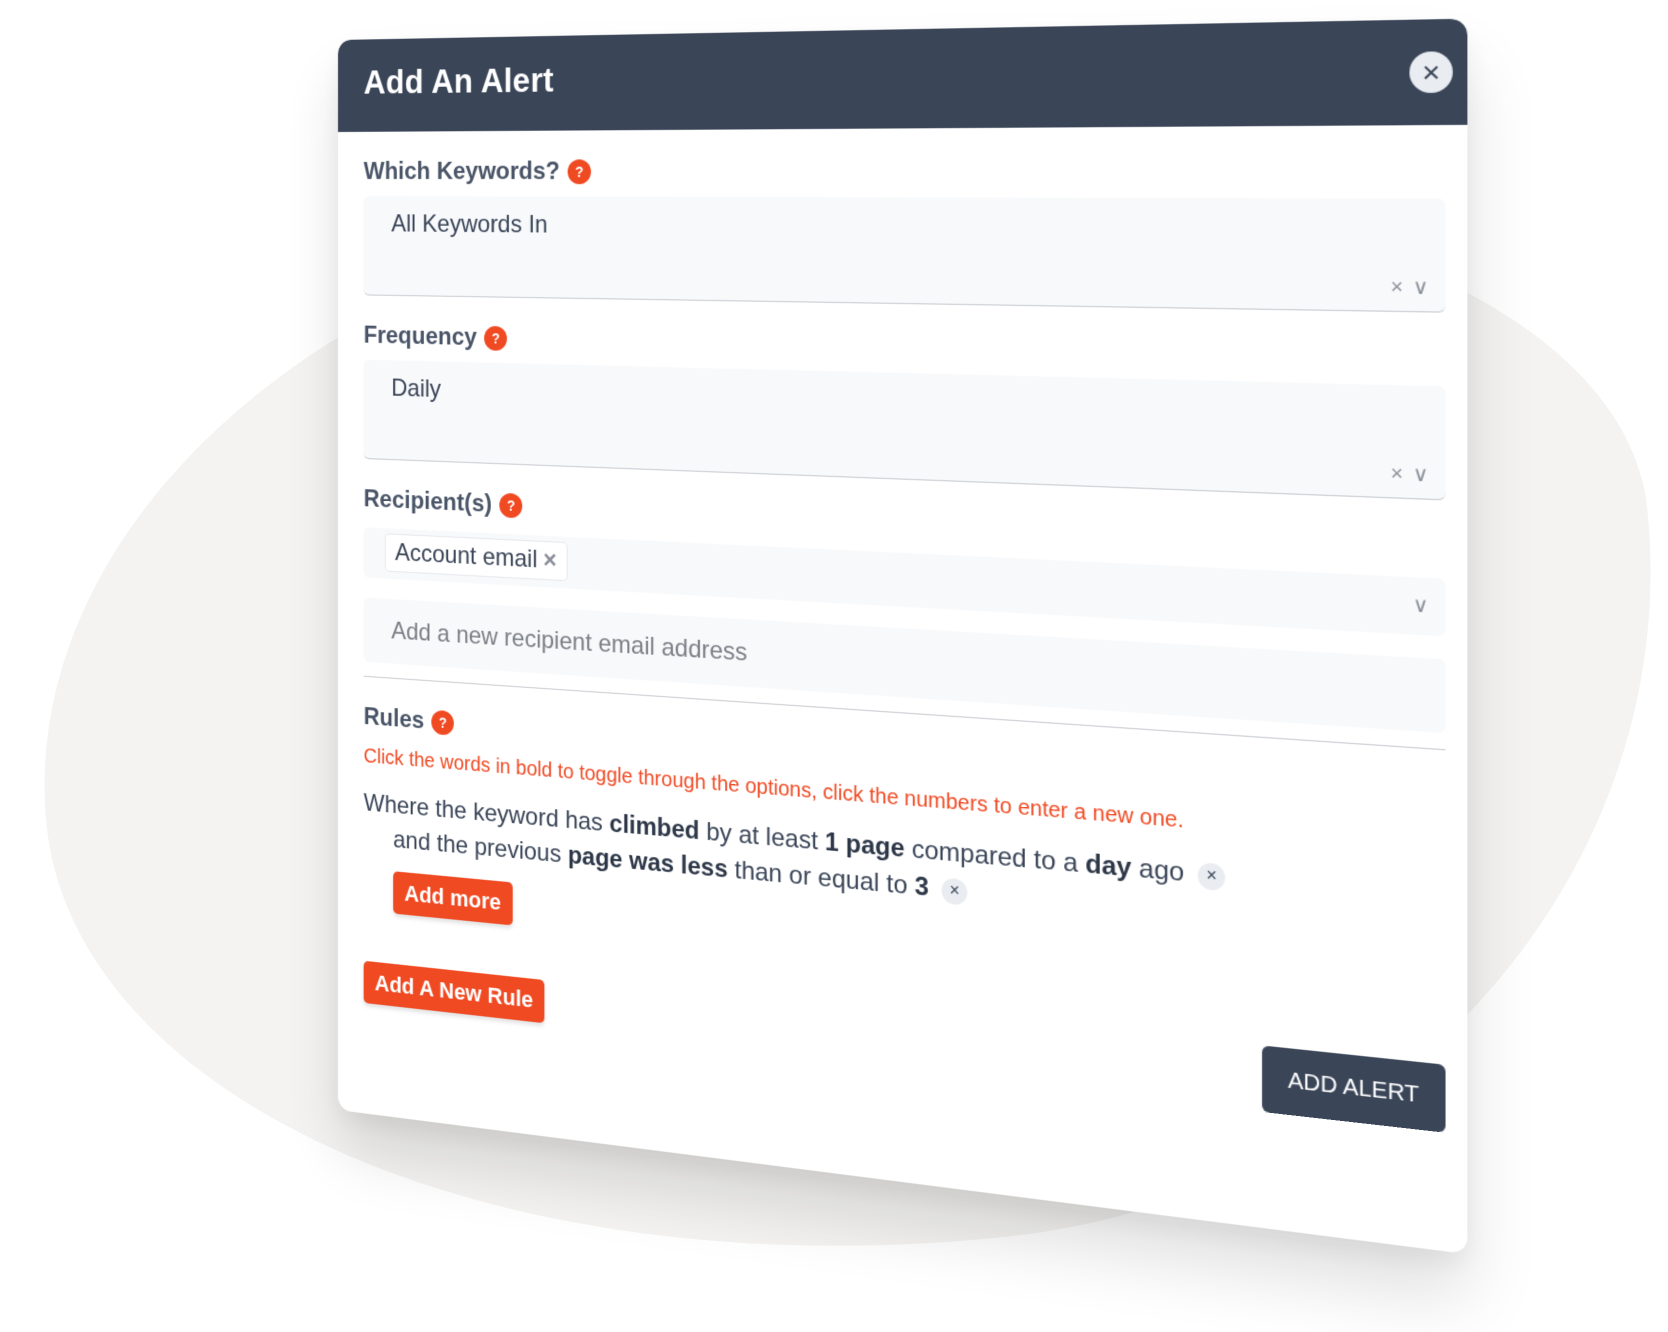 This screenshot has height=1332, width=1668. Describe the element at coordinates (1108, 866) in the screenshot. I see `rule-toggle-period: day` at that location.